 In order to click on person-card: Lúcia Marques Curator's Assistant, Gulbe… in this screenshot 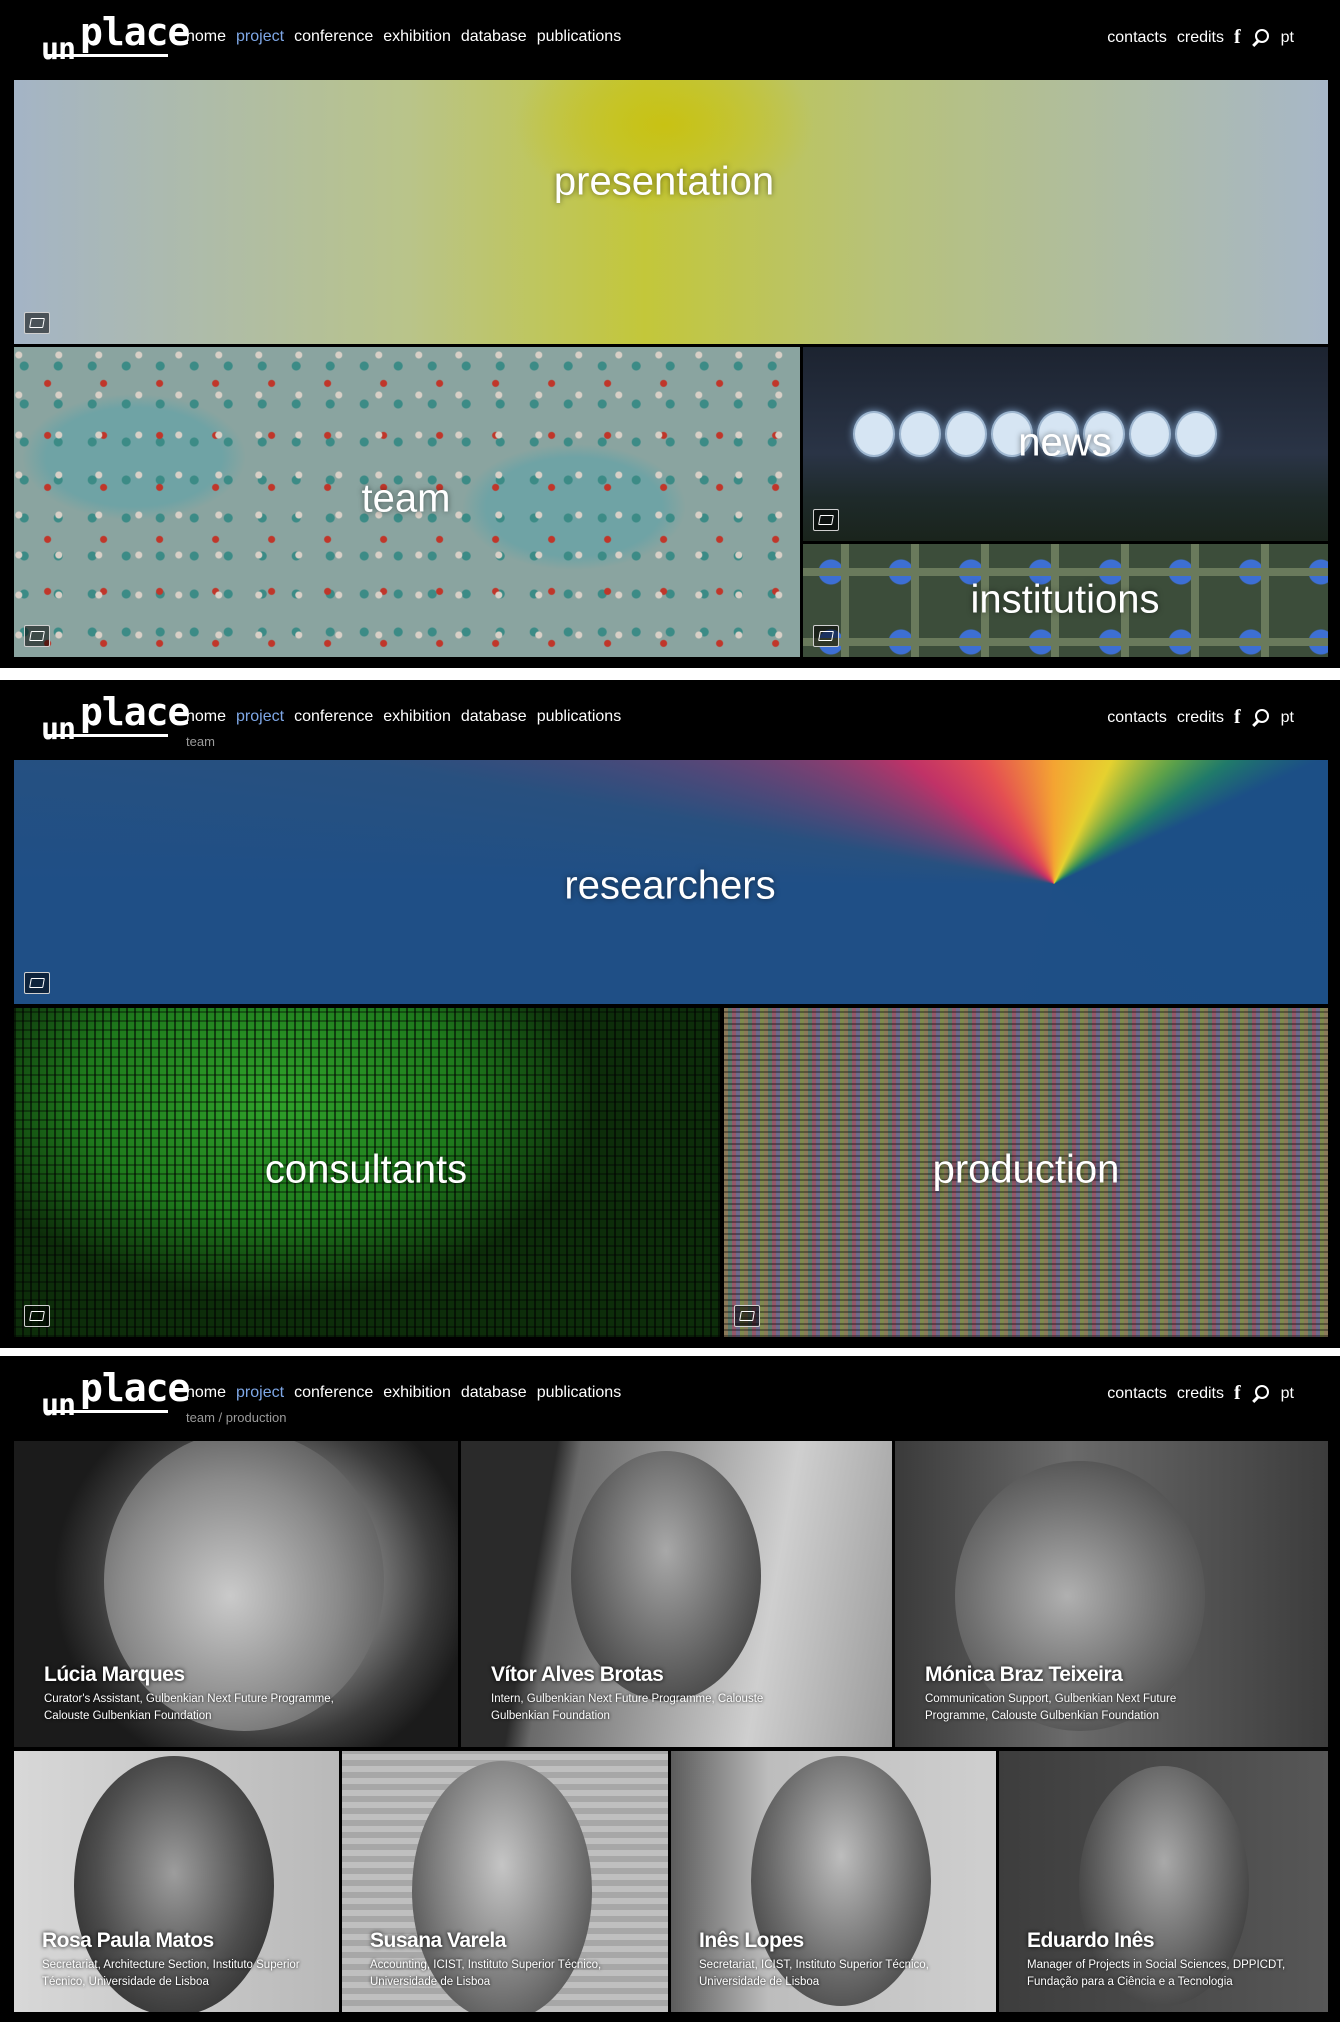, I will do `click(236, 1594)`.